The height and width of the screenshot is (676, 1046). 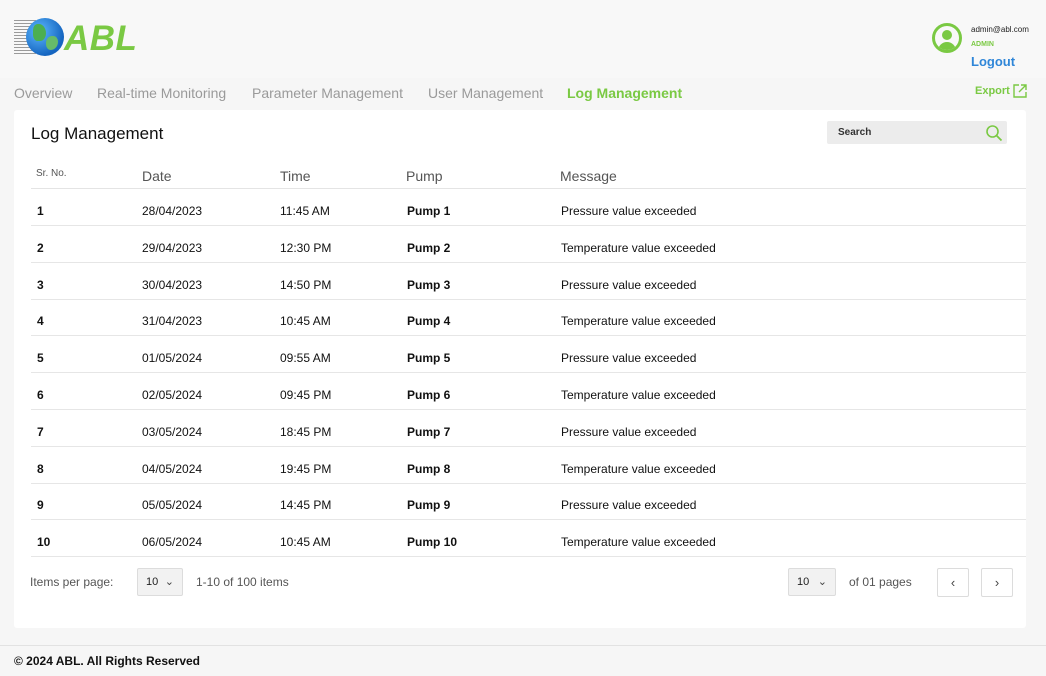 I want to click on cell-srno: 6, so click(x=40, y=395).